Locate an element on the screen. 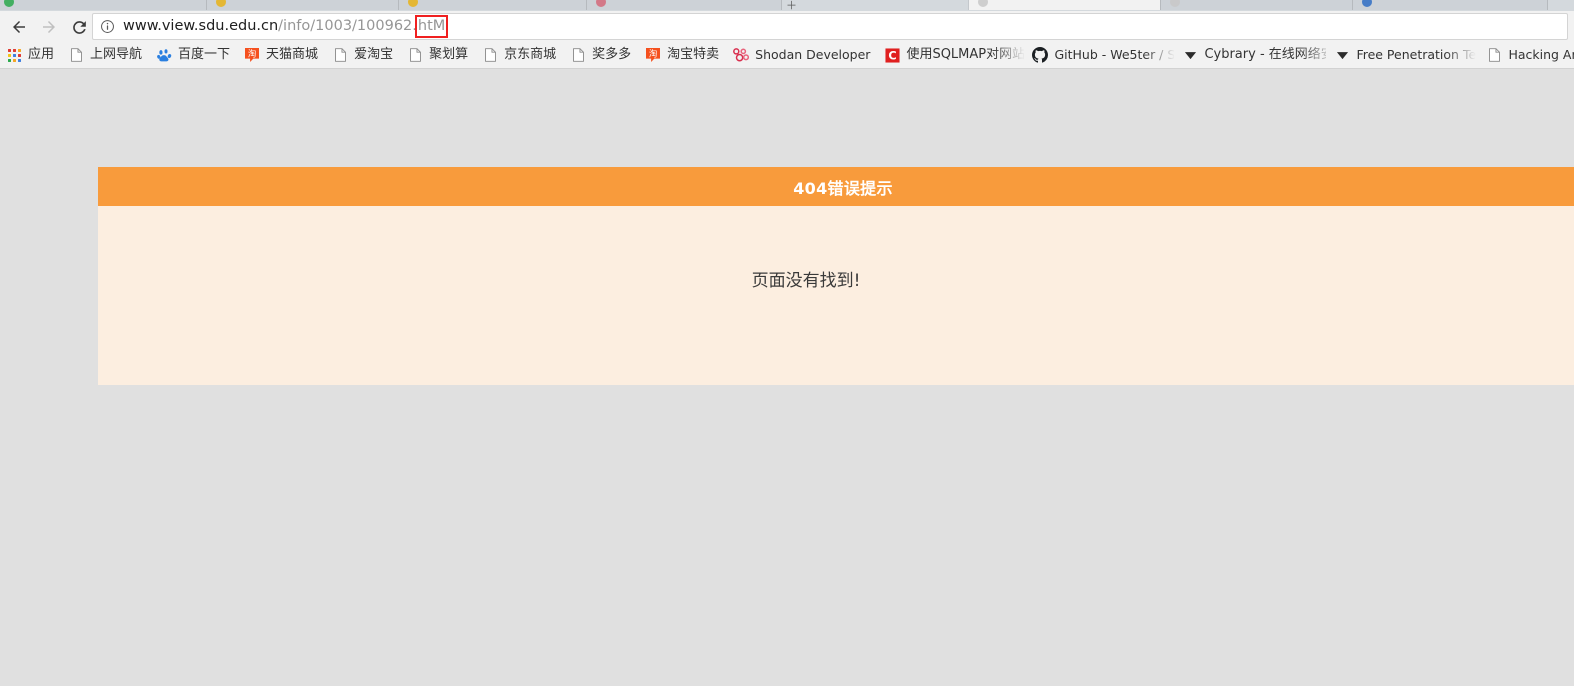 The image size is (1574, 686). bookmark-label: 上网导航 is located at coordinates (116, 54).